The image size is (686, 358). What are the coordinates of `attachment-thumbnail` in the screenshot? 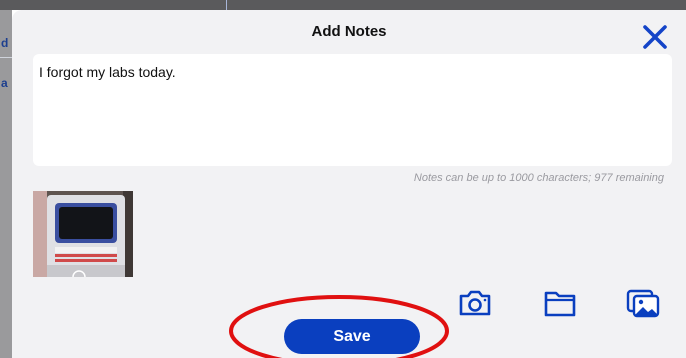 It's located at (83, 234).